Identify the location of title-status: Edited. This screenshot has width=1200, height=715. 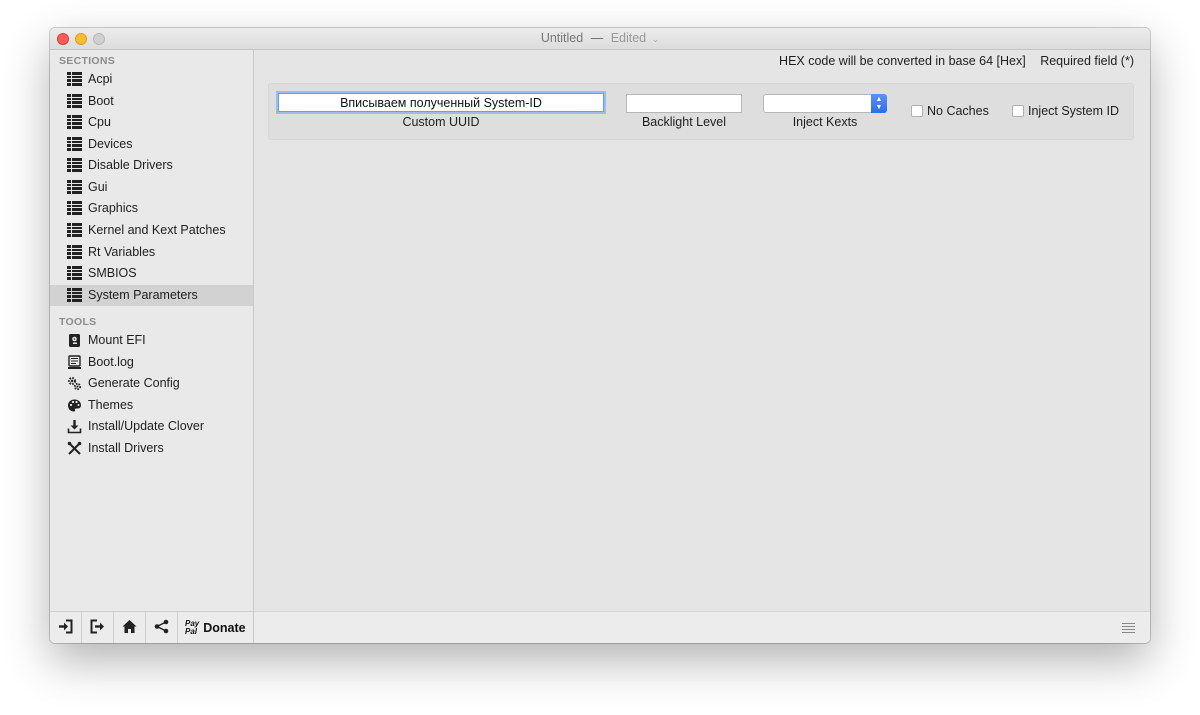
(628, 38).